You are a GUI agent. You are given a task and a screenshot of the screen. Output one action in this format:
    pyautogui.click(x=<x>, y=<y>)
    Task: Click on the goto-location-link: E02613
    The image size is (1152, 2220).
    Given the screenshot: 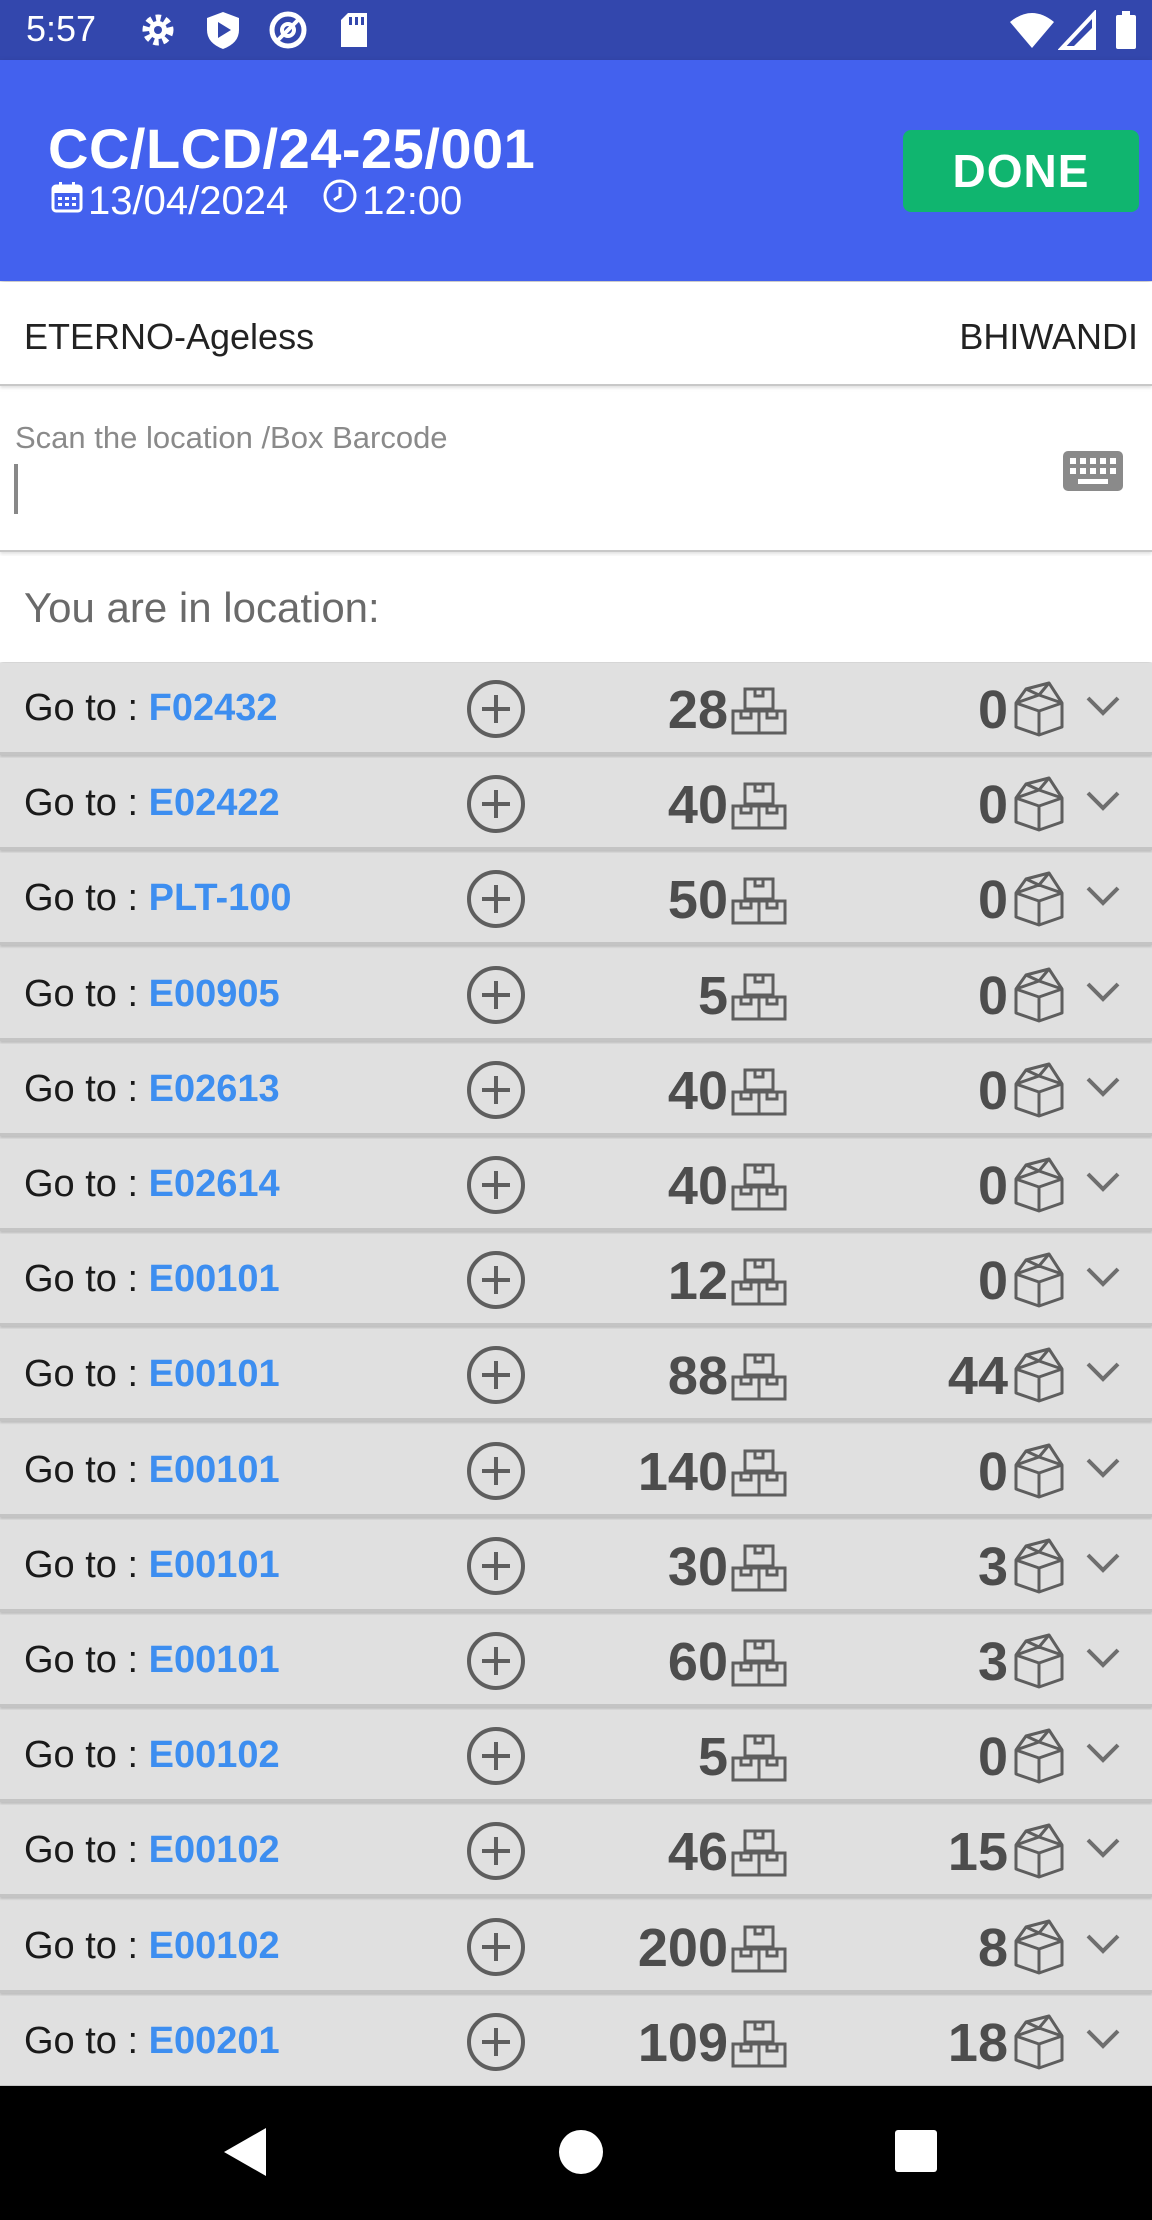 What is the action you would take?
    pyautogui.click(x=214, y=1089)
    